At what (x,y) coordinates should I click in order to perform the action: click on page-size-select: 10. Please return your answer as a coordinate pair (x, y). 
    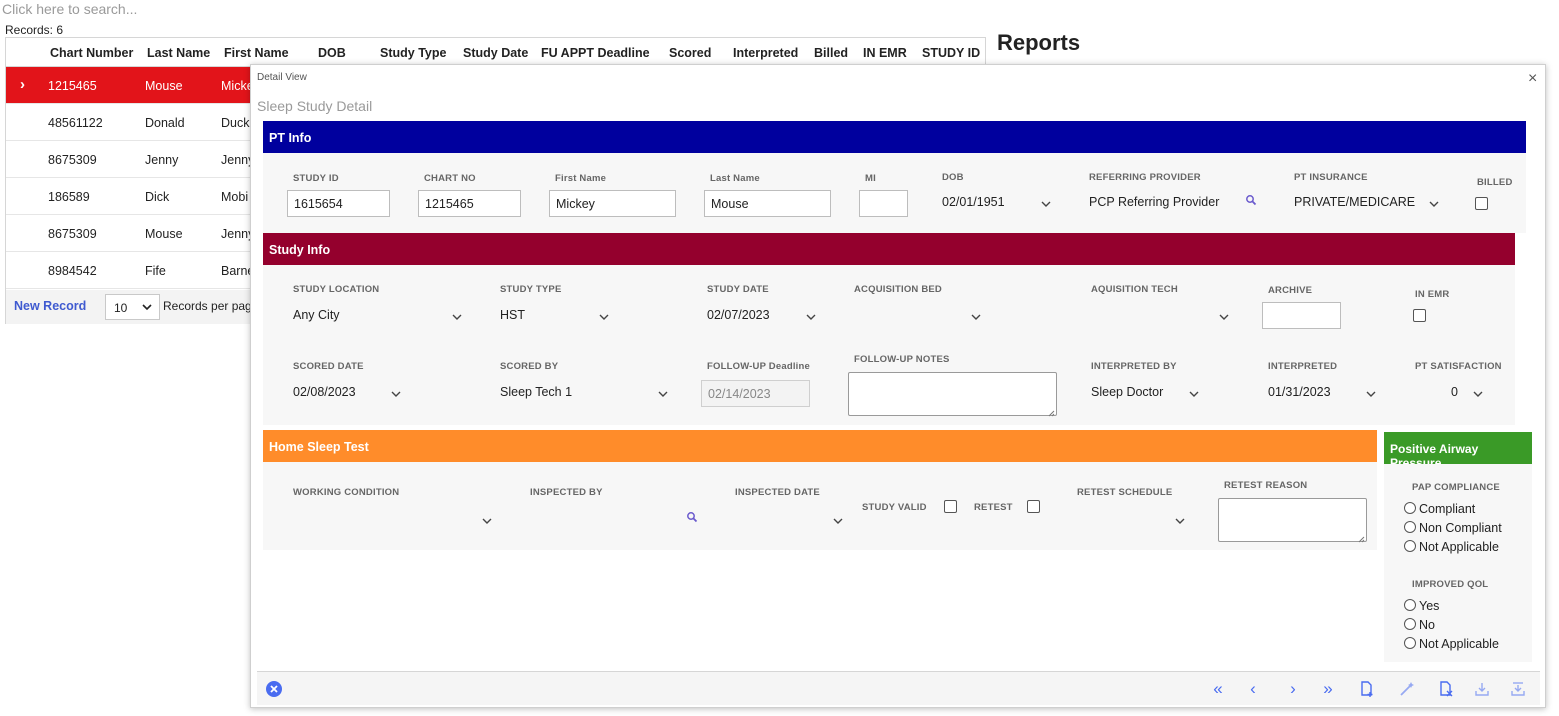
    Looking at the image, I should click on (132, 307).